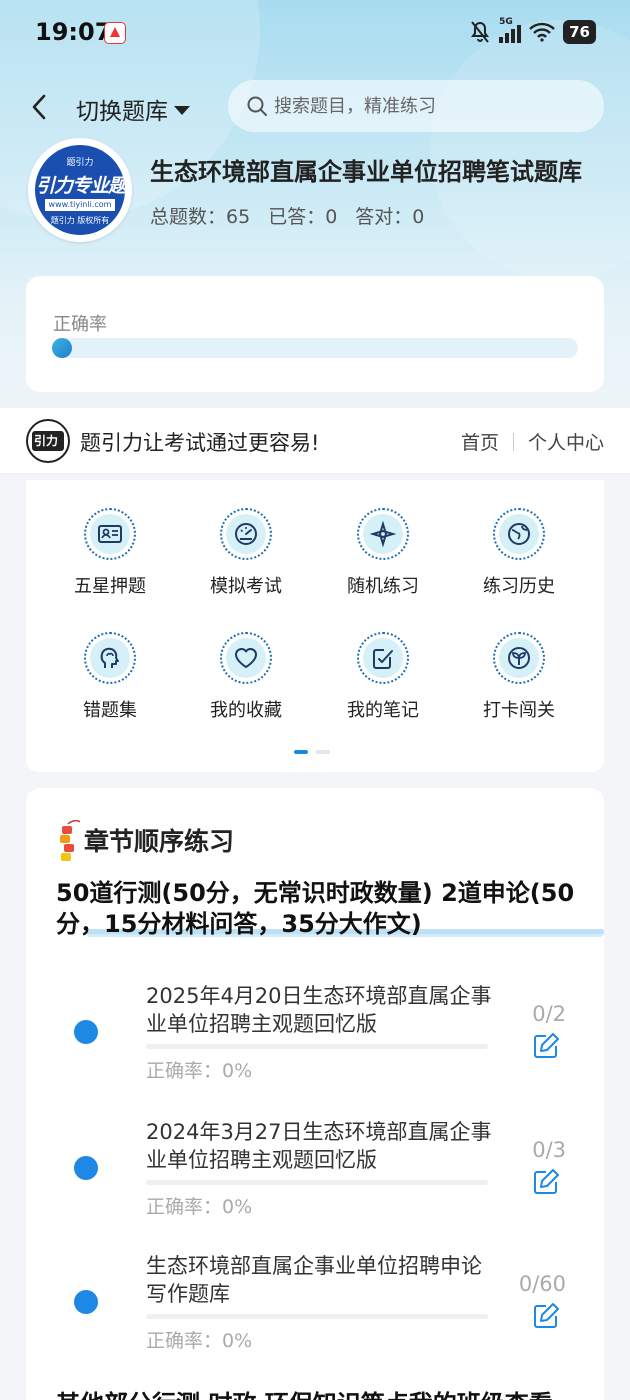  Describe the element at coordinates (542, 32) in the screenshot. I see `wifi-icon` at that location.